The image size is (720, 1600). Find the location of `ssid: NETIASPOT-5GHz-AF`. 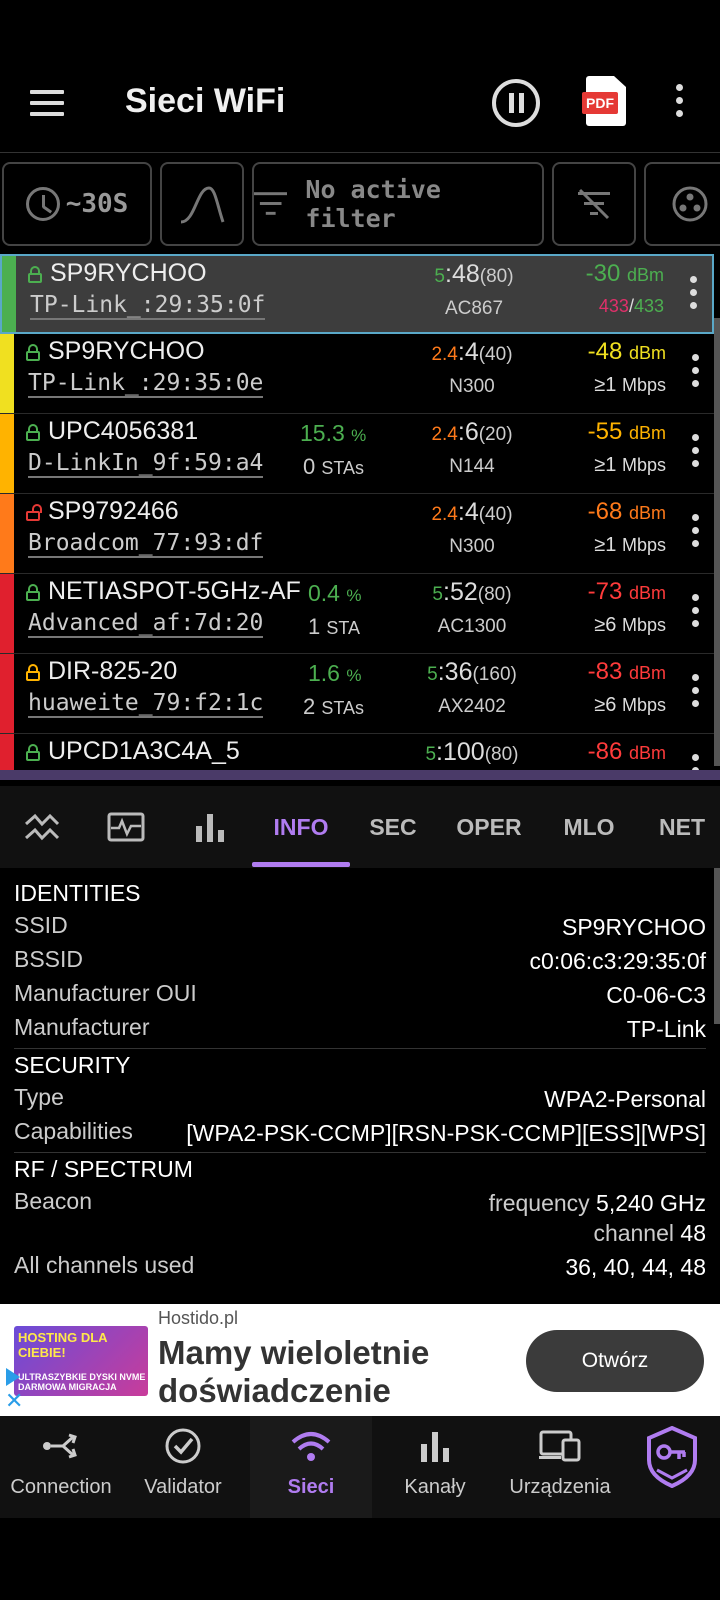

ssid: NETIASPOT-5GHz-AF is located at coordinates (174, 591).